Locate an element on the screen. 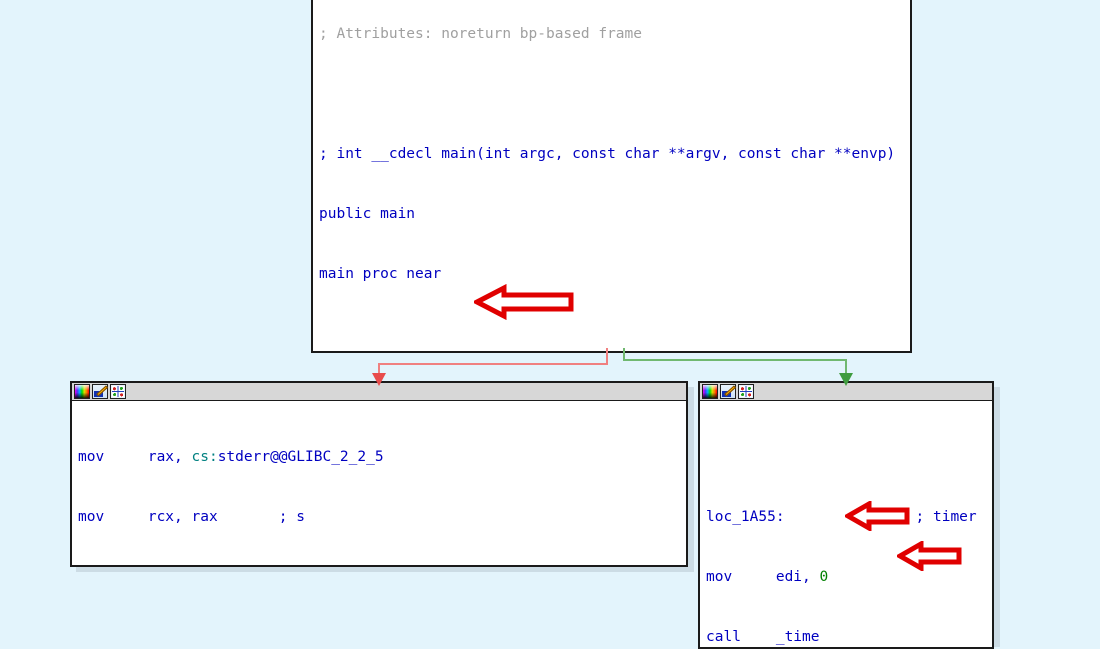  code-segment: 0 is located at coordinates (824, 577).